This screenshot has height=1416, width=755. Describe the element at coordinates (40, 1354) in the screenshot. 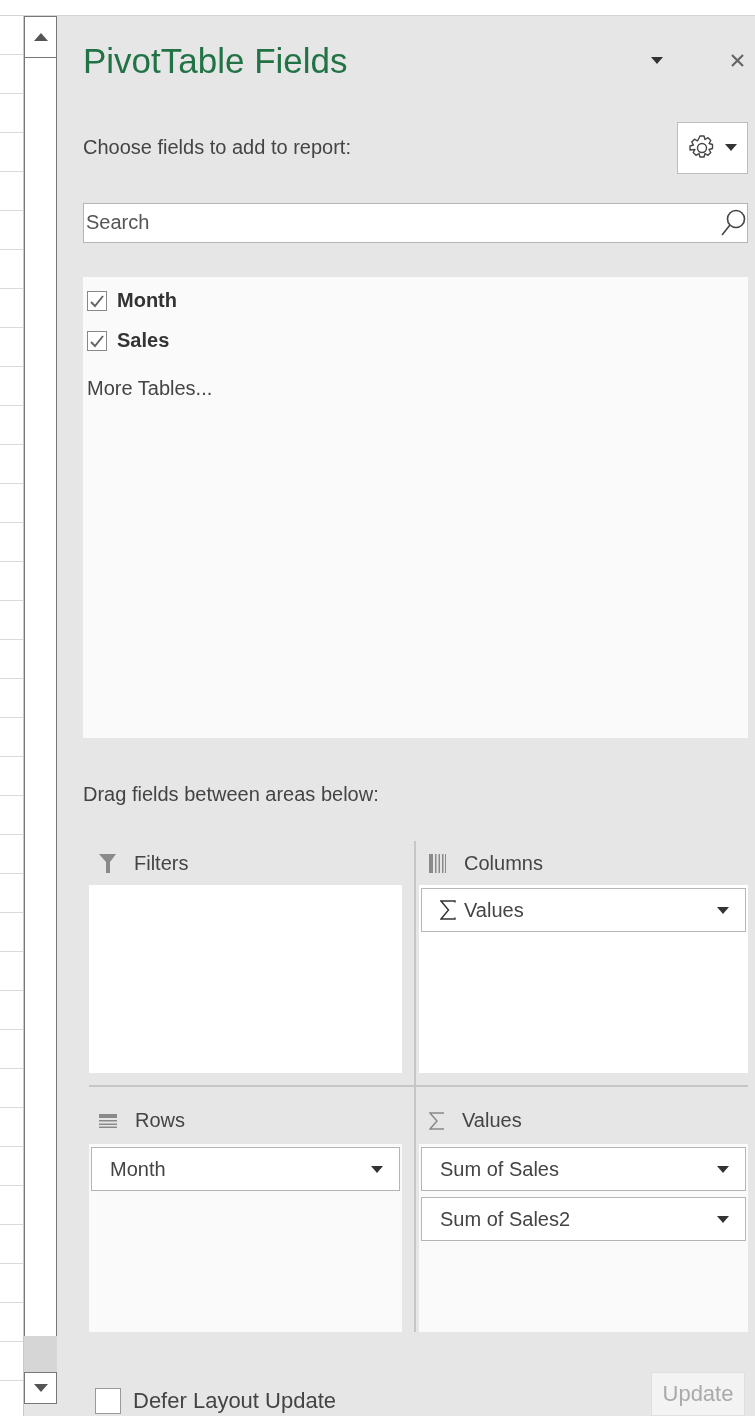

I see `scrollbar-thumb-area` at that location.